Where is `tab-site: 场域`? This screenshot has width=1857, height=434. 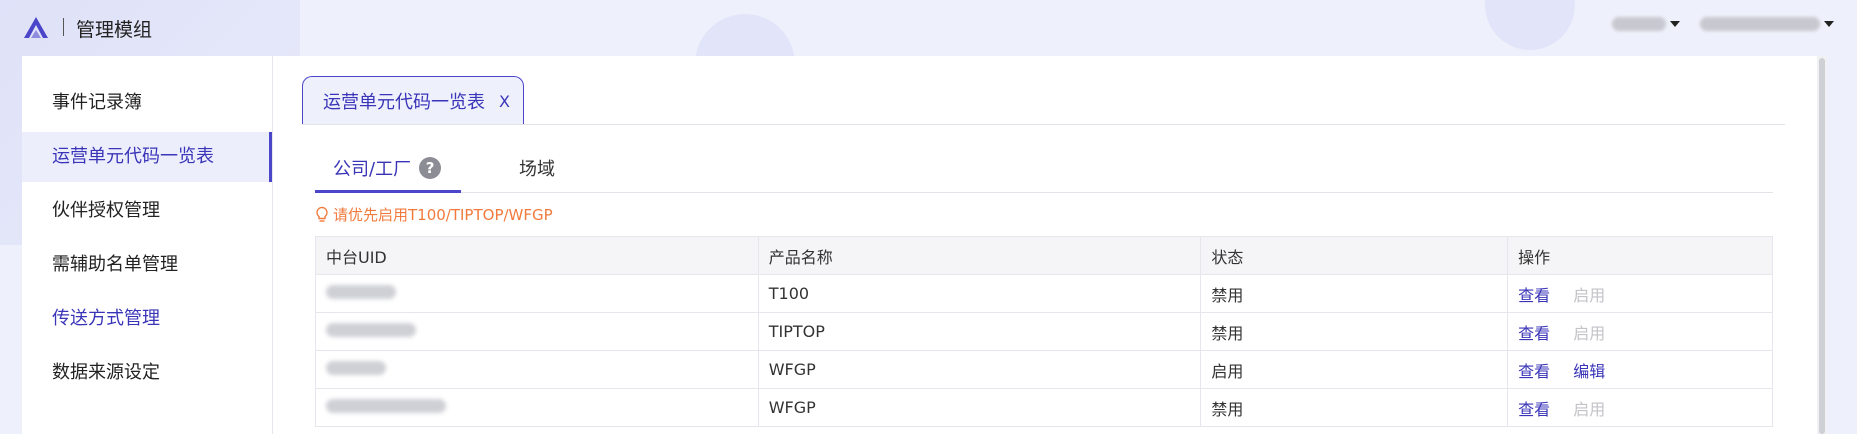
tab-site: 场域 is located at coordinates (537, 168).